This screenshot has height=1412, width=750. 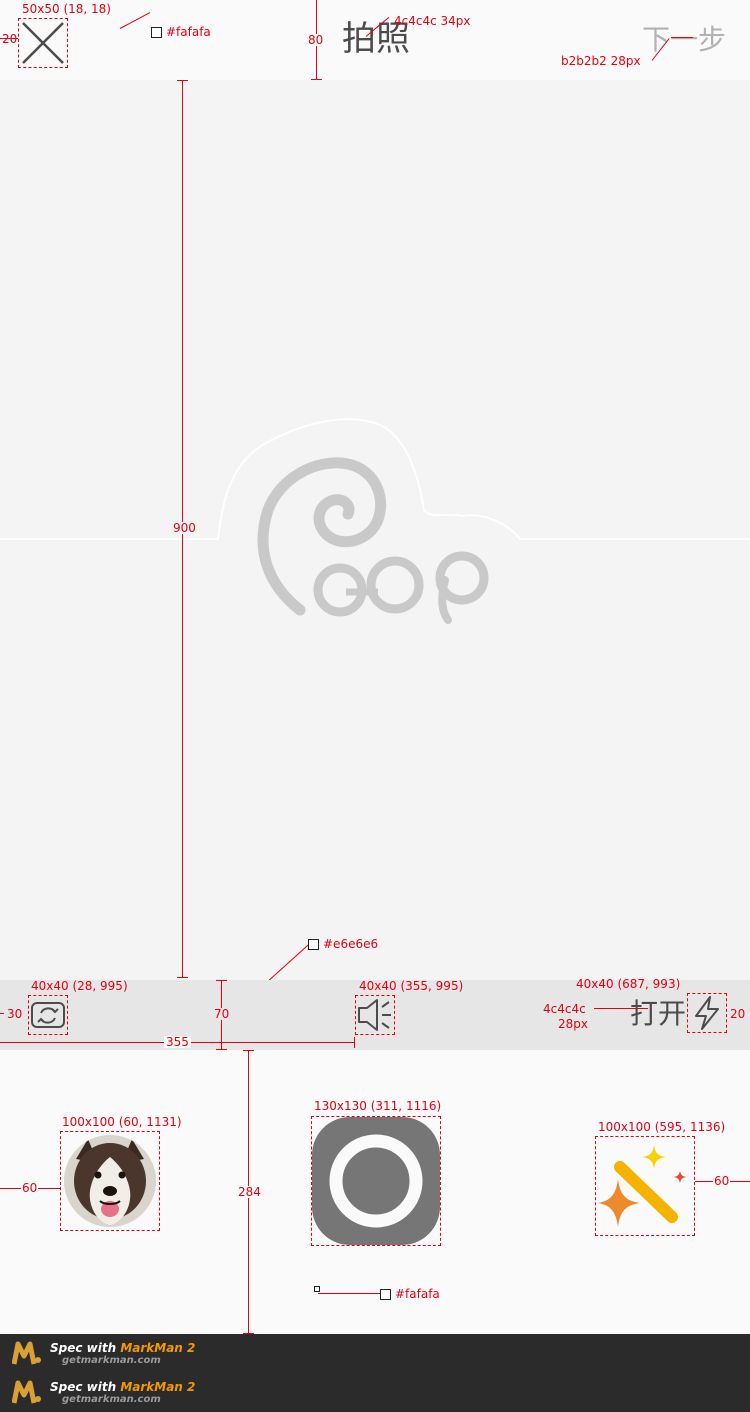 I want to click on header-color-label: #fafafa, so click(x=181, y=32).